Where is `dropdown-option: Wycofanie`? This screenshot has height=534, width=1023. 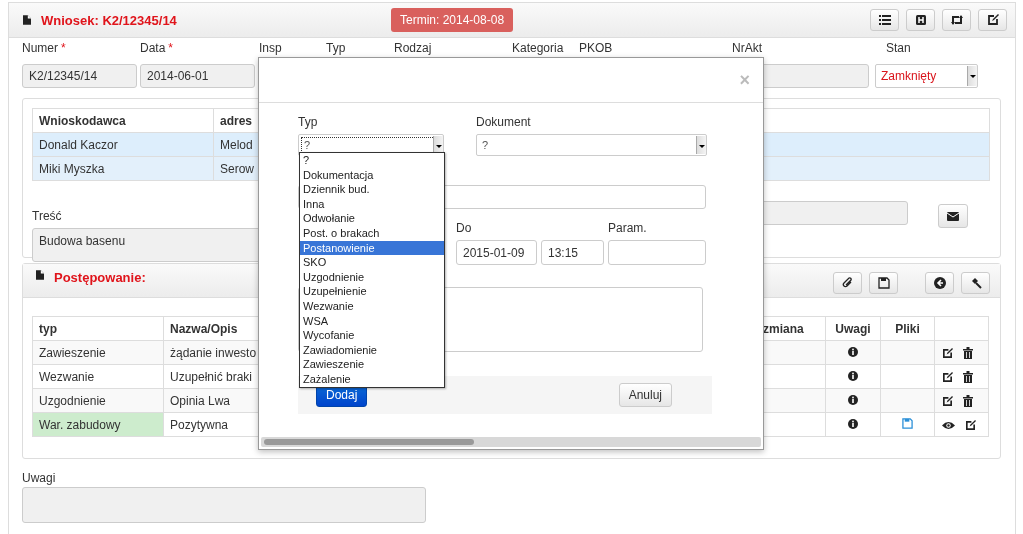
dropdown-option: Wycofanie is located at coordinates (372, 335).